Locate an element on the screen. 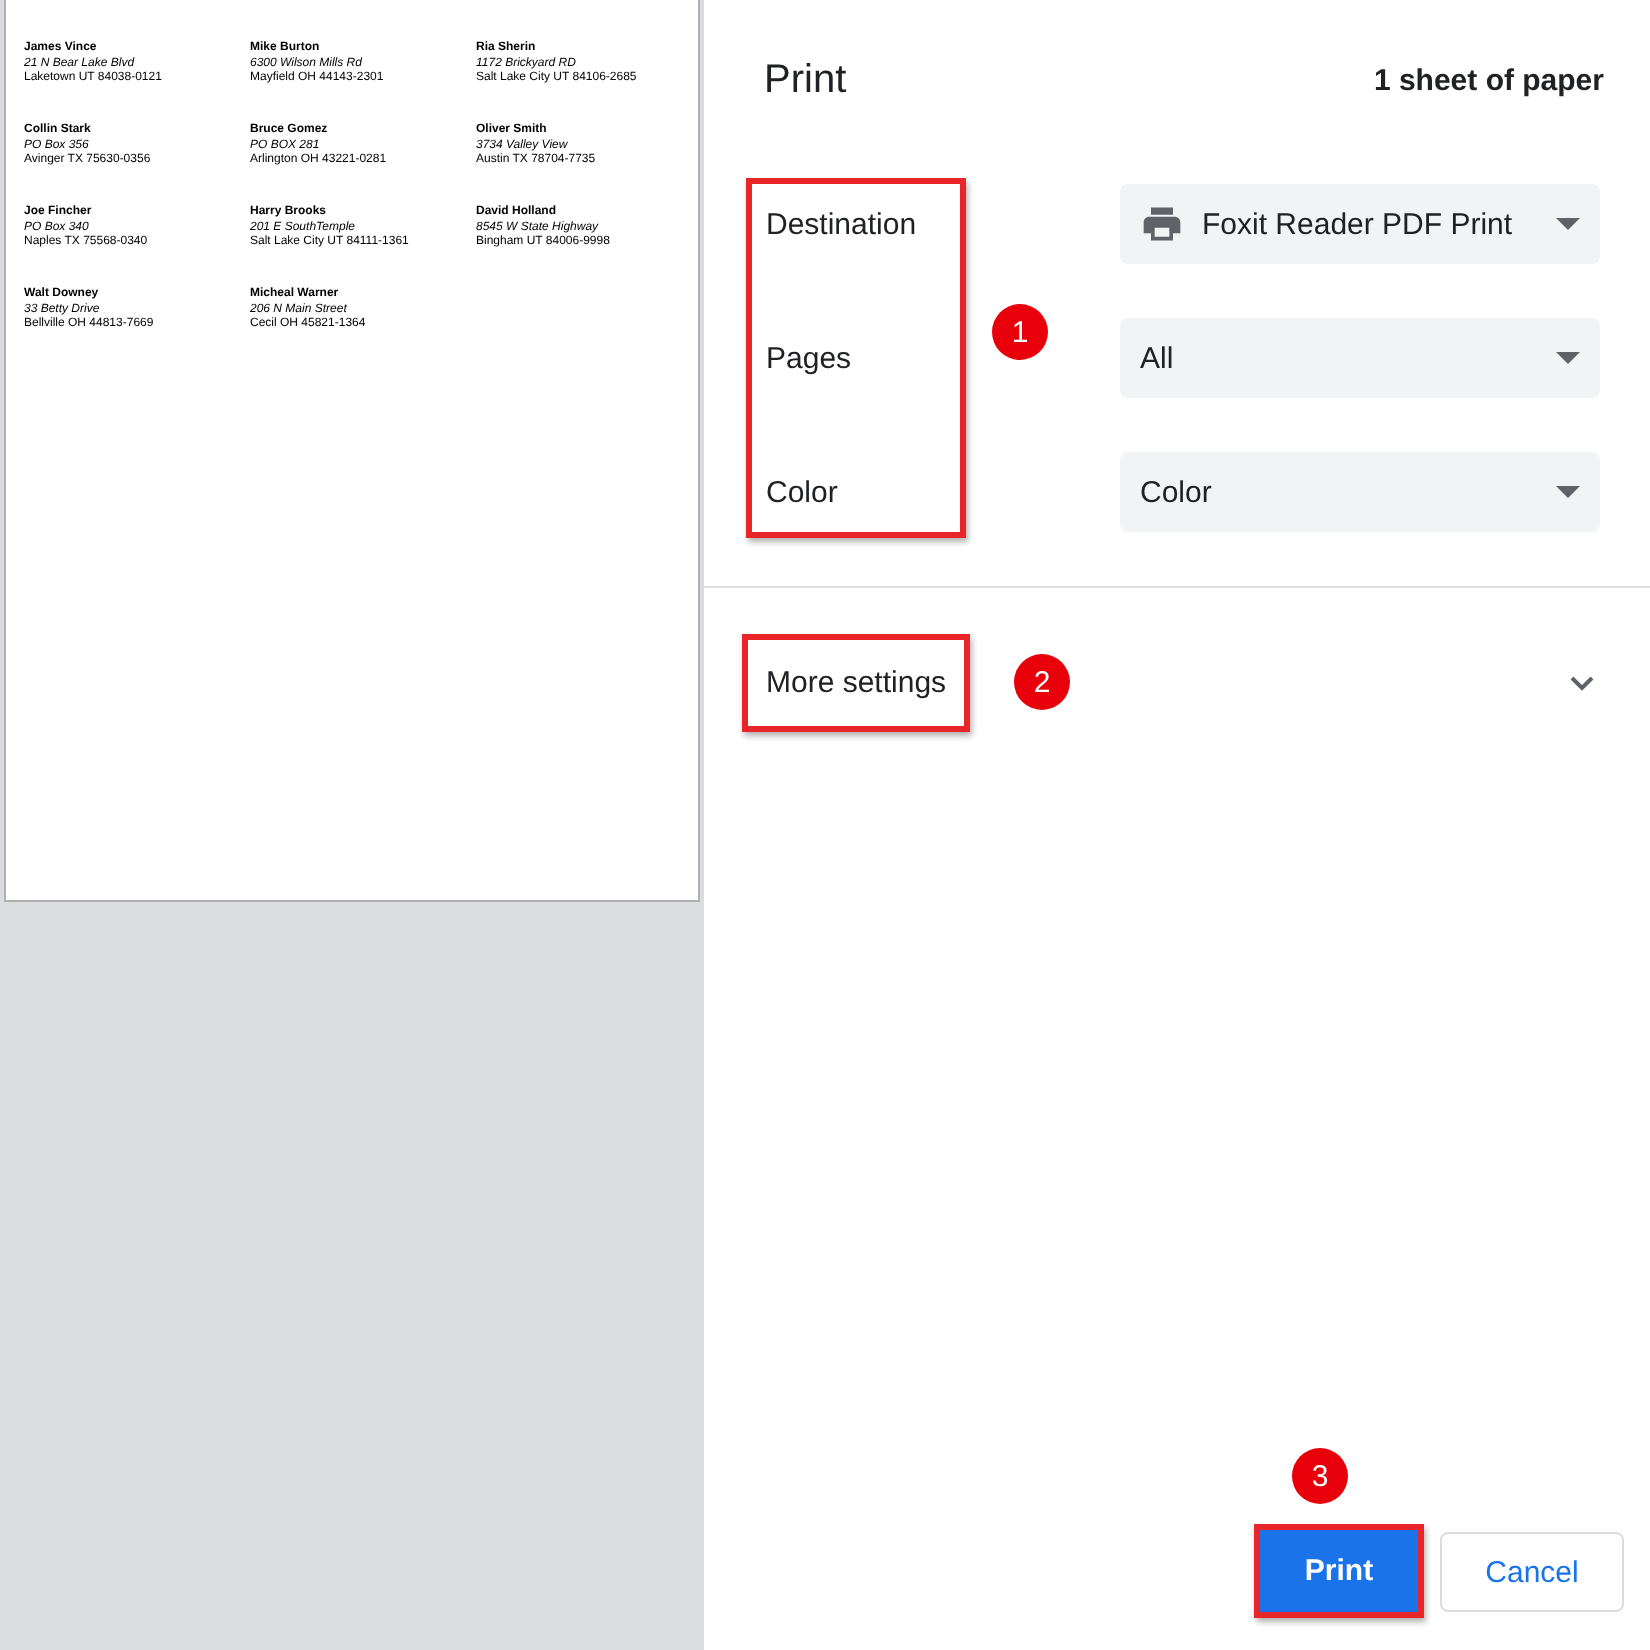  callout-badge: 2 is located at coordinates (1042, 682).